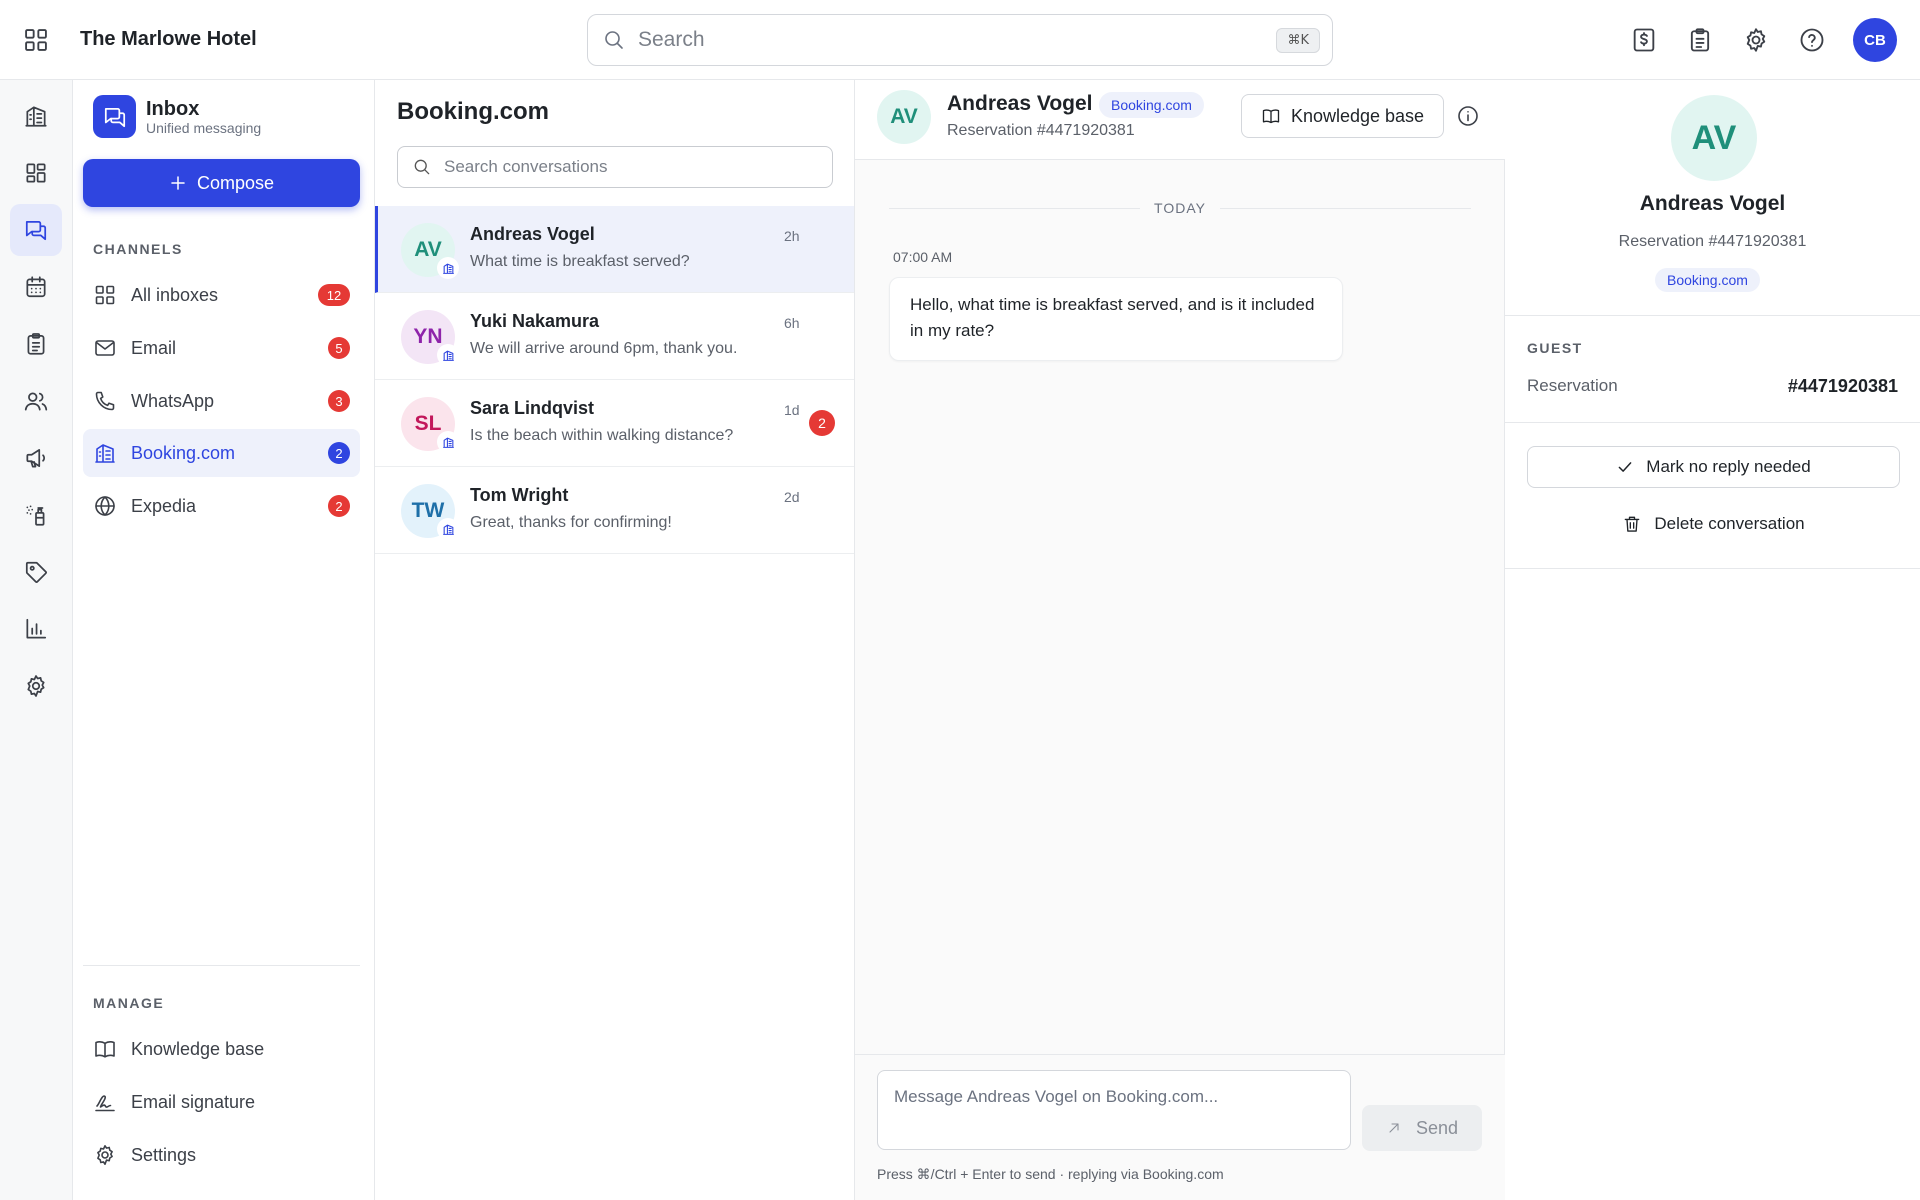  What do you see at coordinates (1875, 40) in the screenshot?
I see `user-avatar: CB` at bounding box center [1875, 40].